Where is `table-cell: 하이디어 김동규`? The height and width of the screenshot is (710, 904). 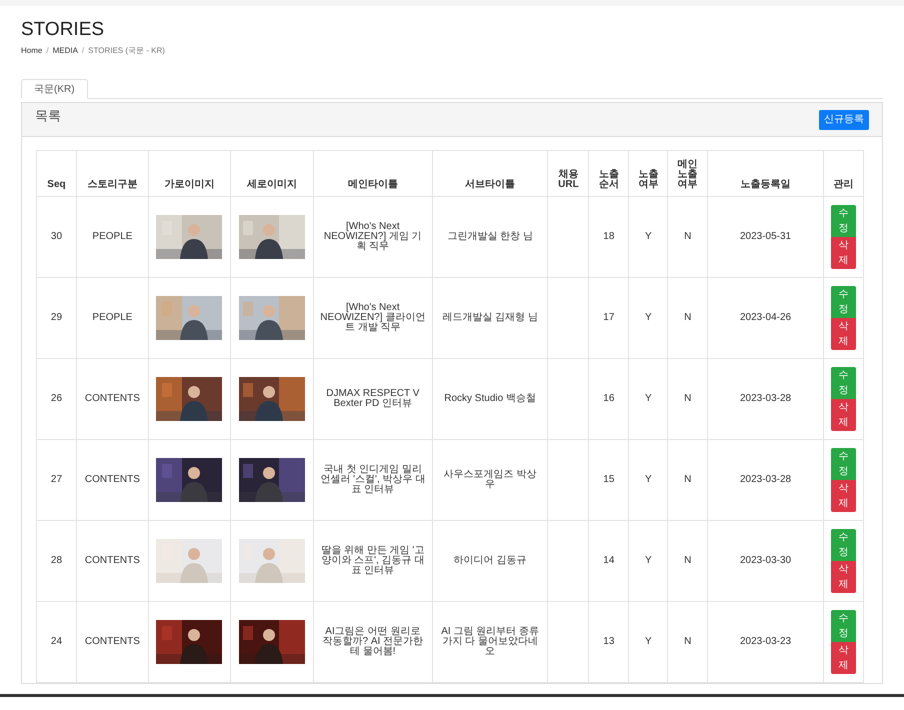
table-cell: 하이디어 김동규 is located at coordinates (490, 560).